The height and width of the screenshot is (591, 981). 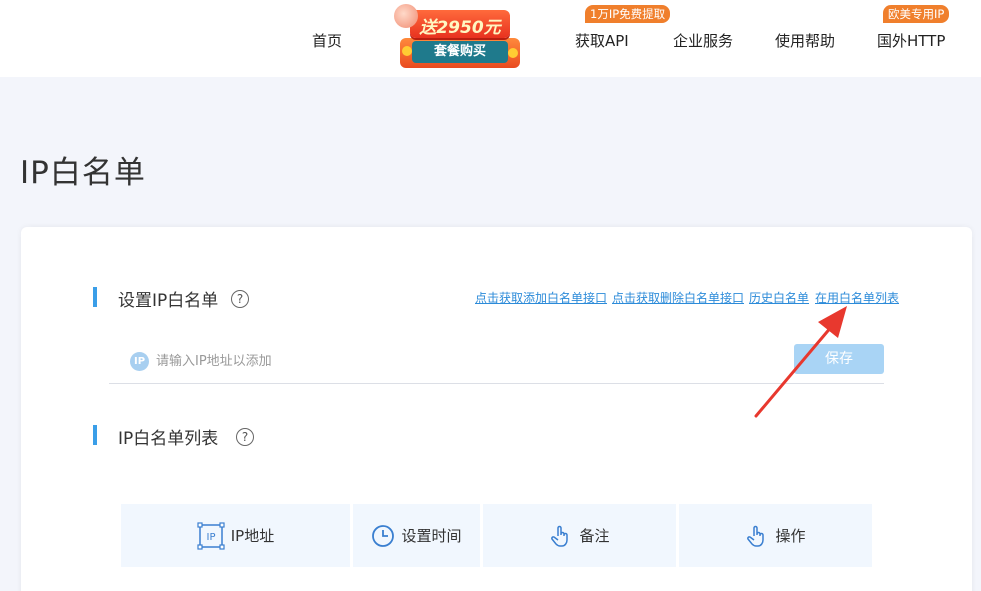 I want to click on promo-buy-button: 套餐购买, so click(x=460, y=52).